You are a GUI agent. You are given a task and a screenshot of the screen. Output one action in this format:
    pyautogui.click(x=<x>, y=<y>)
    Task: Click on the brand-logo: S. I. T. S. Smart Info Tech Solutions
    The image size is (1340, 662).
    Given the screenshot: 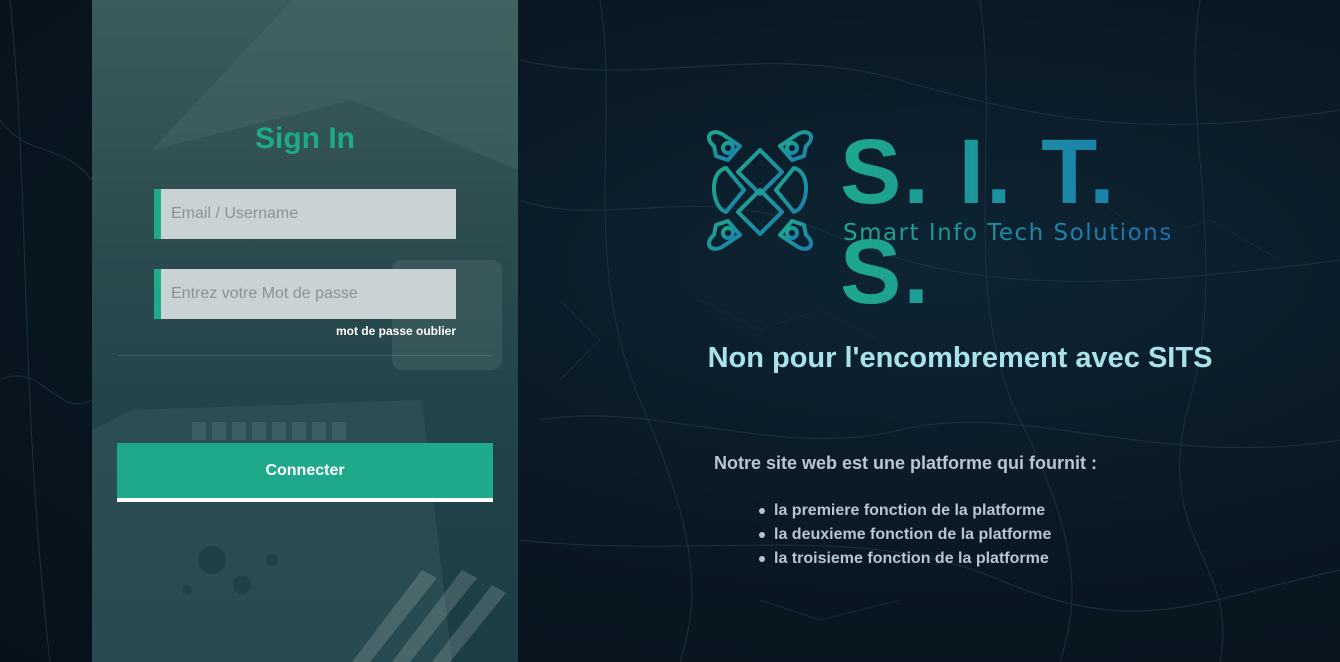 What is the action you would take?
    pyautogui.click(x=960, y=222)
    